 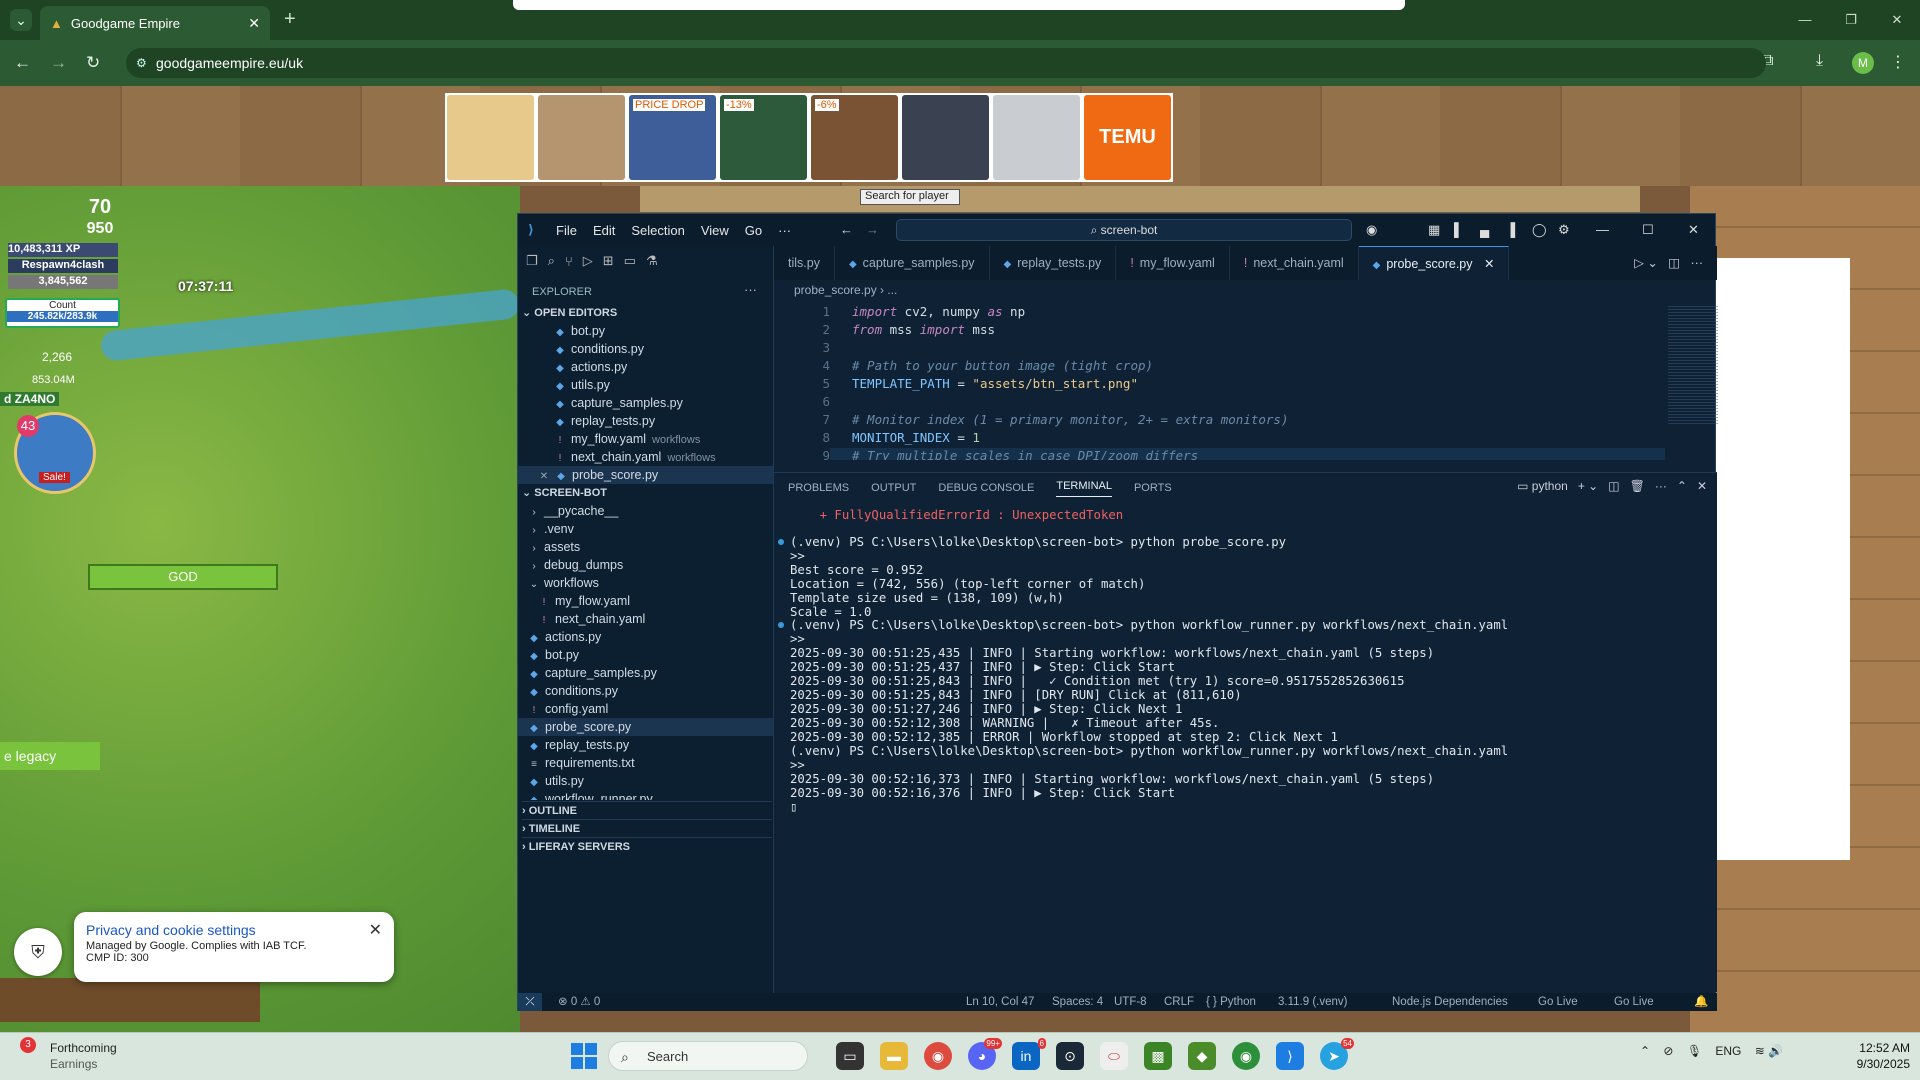 I want to click on menu-view: View, so click(x=715, y=230).